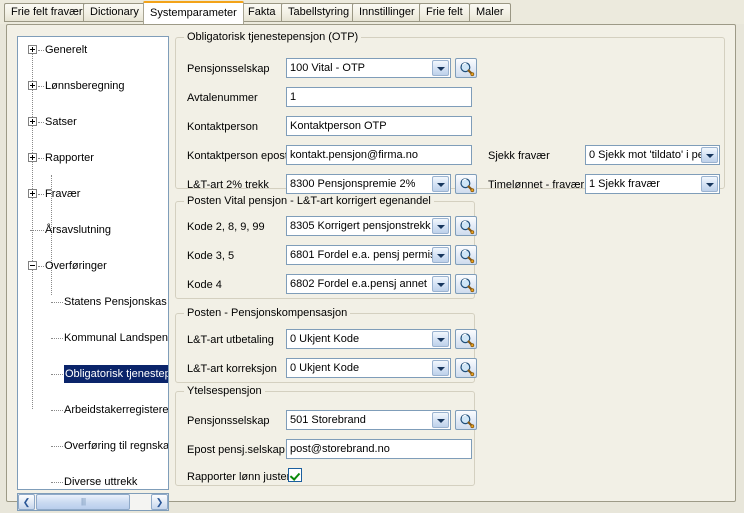 The height and width of the screenshot is (513, 744). I want to click on pensjonsselskap-otp-combo: 100 Vital - OTP, so click(368, 68).